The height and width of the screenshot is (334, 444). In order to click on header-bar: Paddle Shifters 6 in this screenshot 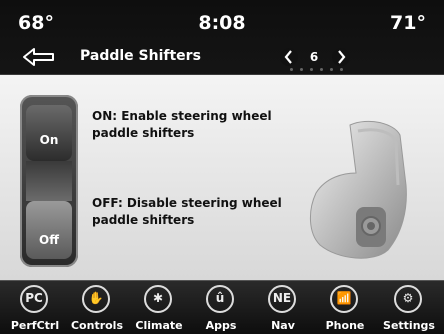, I will do `click(222, 57)`.